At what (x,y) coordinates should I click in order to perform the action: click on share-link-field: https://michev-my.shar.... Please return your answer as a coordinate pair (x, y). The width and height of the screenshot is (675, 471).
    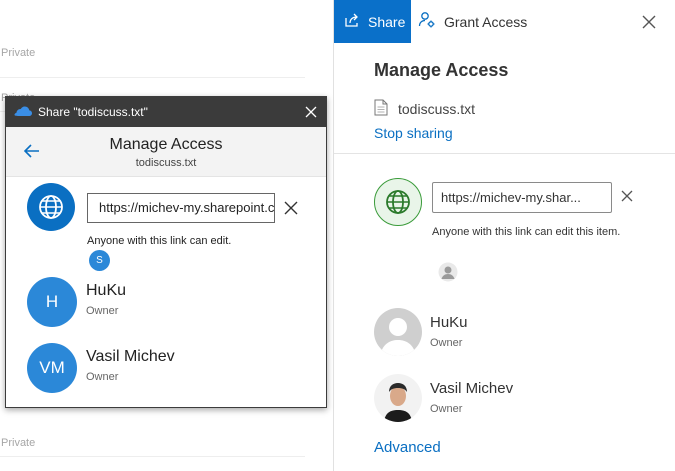
    Looking at the image, I should click on (522, 197).